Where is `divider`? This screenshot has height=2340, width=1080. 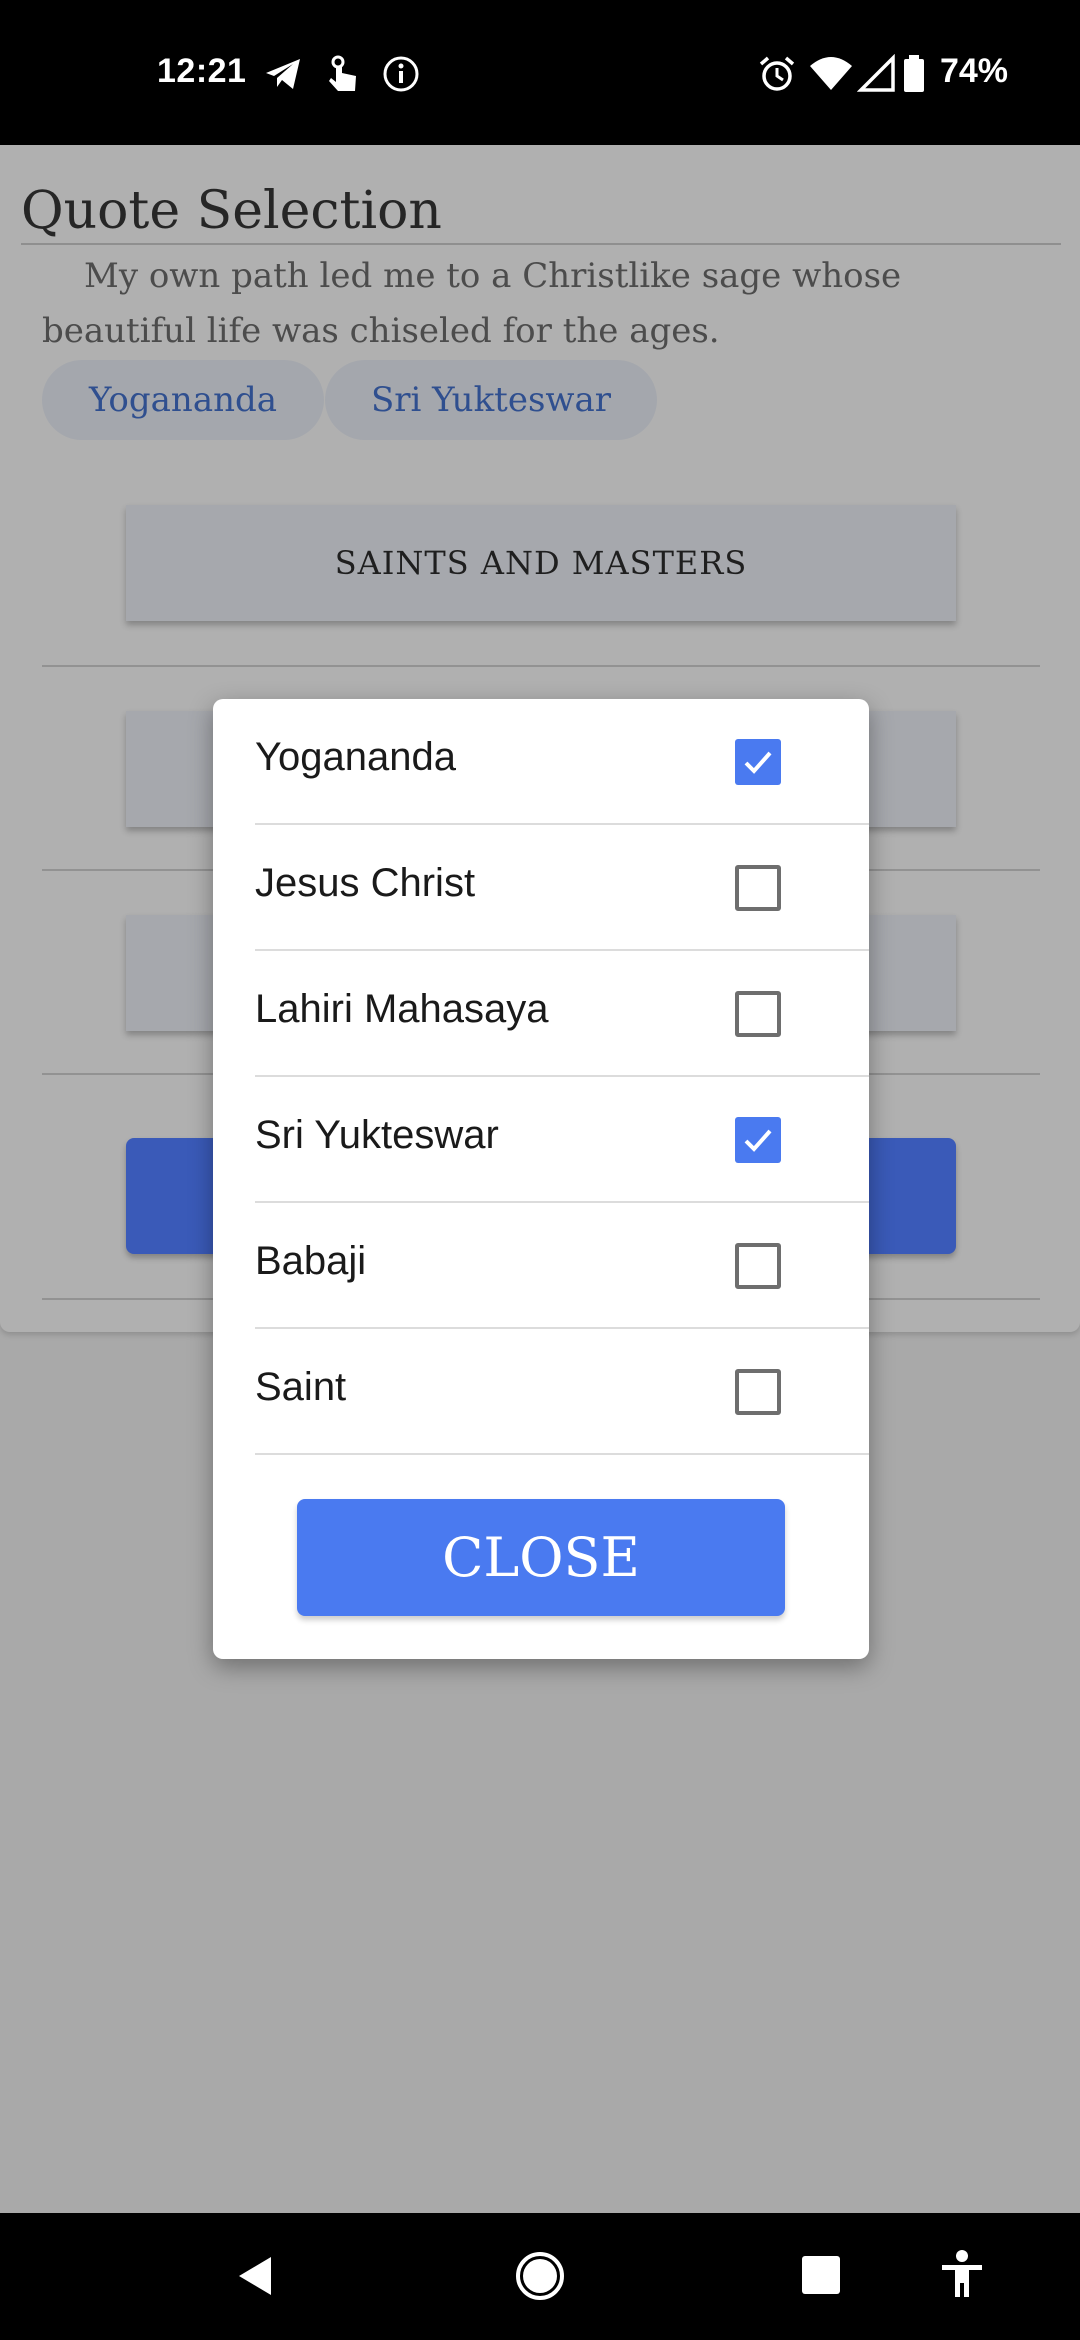
divider is located at coordinates (541, 666).